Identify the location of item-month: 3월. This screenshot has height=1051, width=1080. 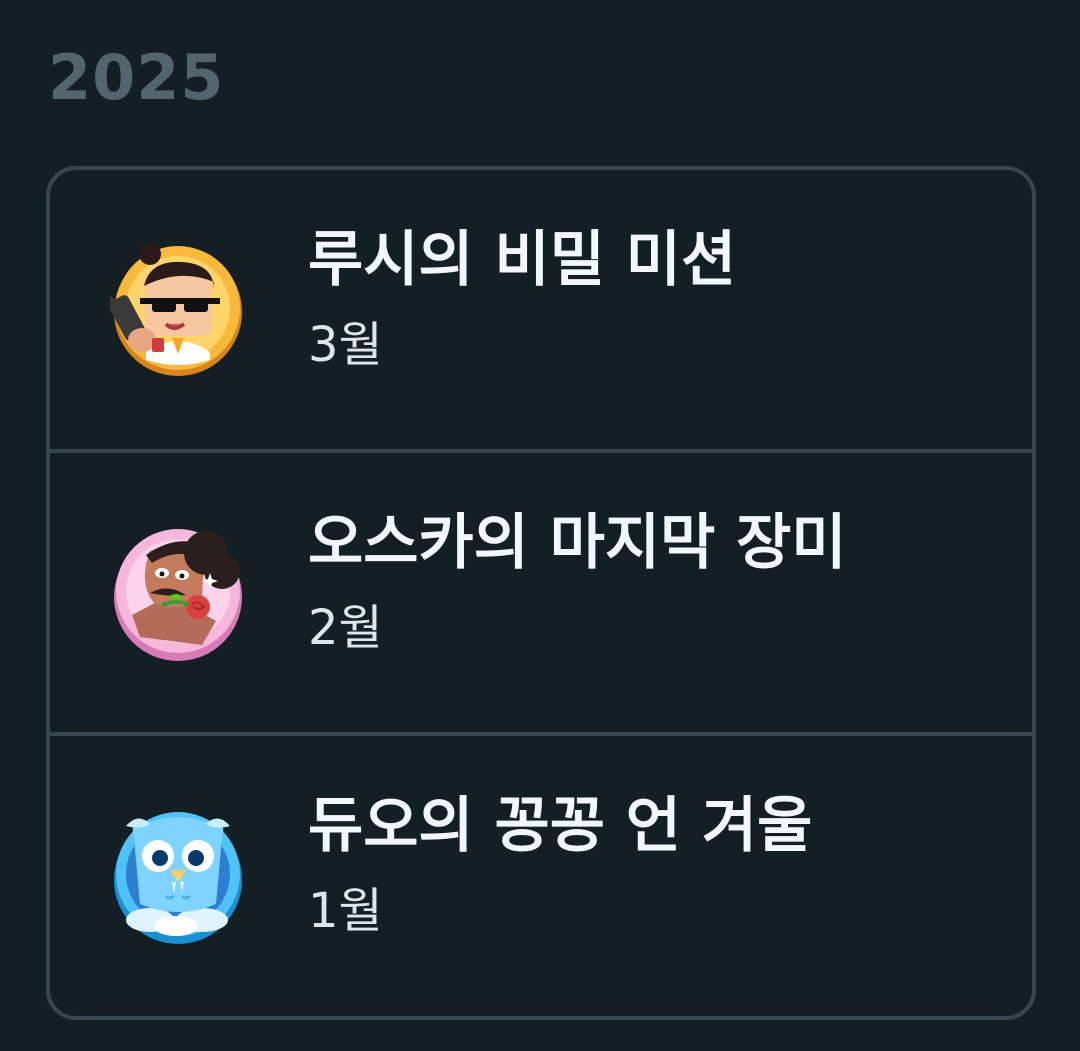
(345, 345).